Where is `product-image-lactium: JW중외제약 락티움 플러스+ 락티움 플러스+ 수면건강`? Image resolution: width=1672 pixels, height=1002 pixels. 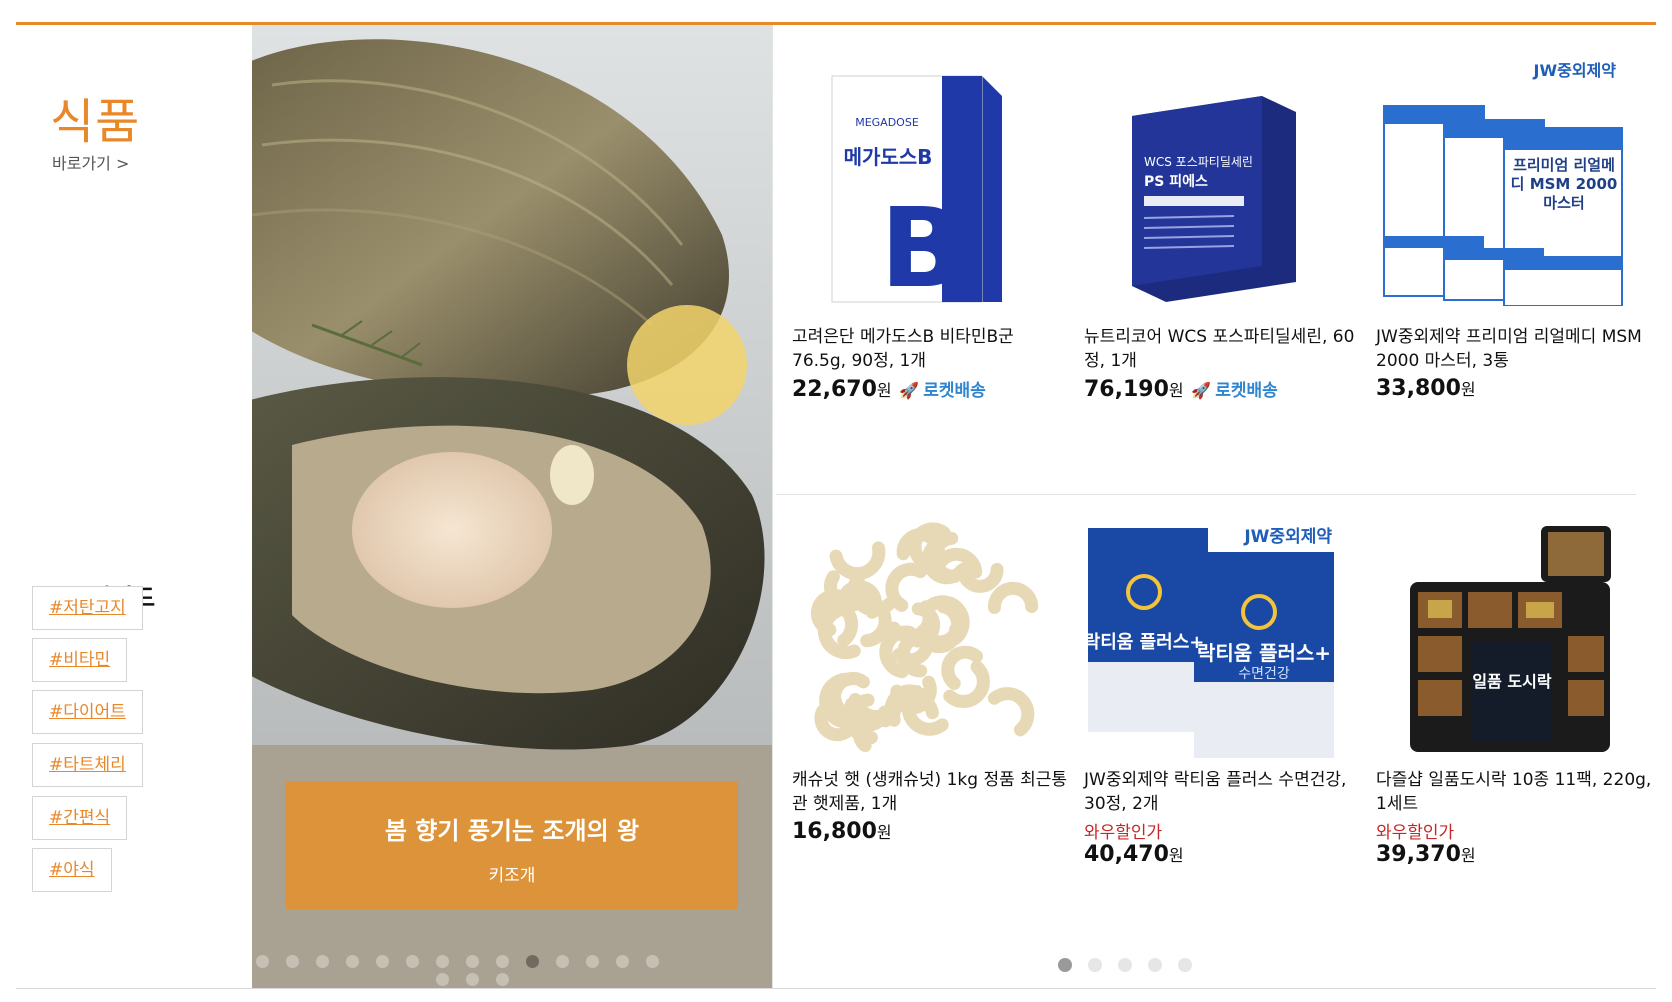
product-image-lactium: JW중외제약 락티움 플러스+ 락티움 플러스+ 수면건강 is located at coordinates (1209, 642).